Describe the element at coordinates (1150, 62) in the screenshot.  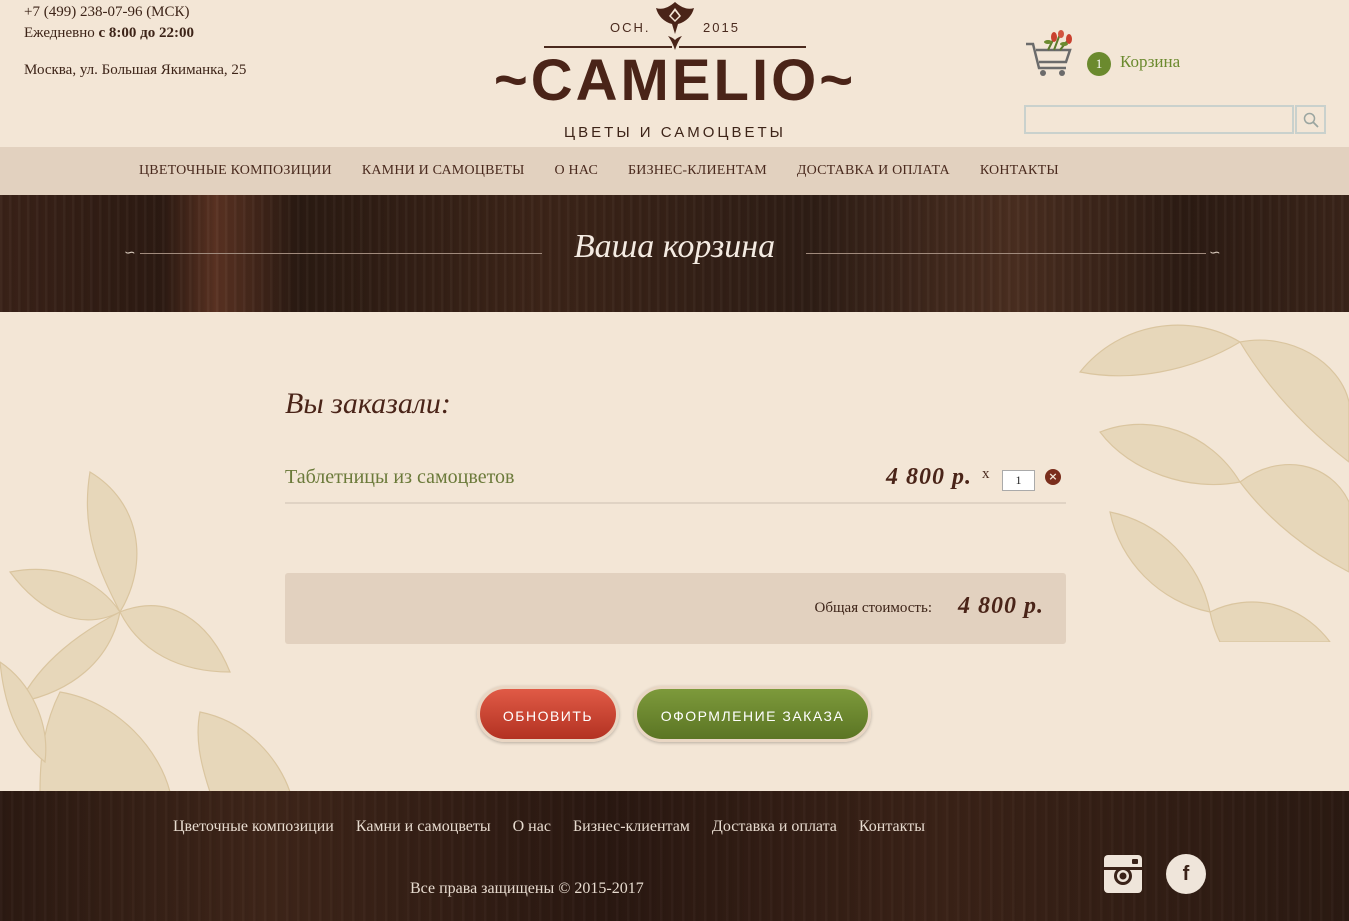
I see `cart-link: Корзина` at that location.